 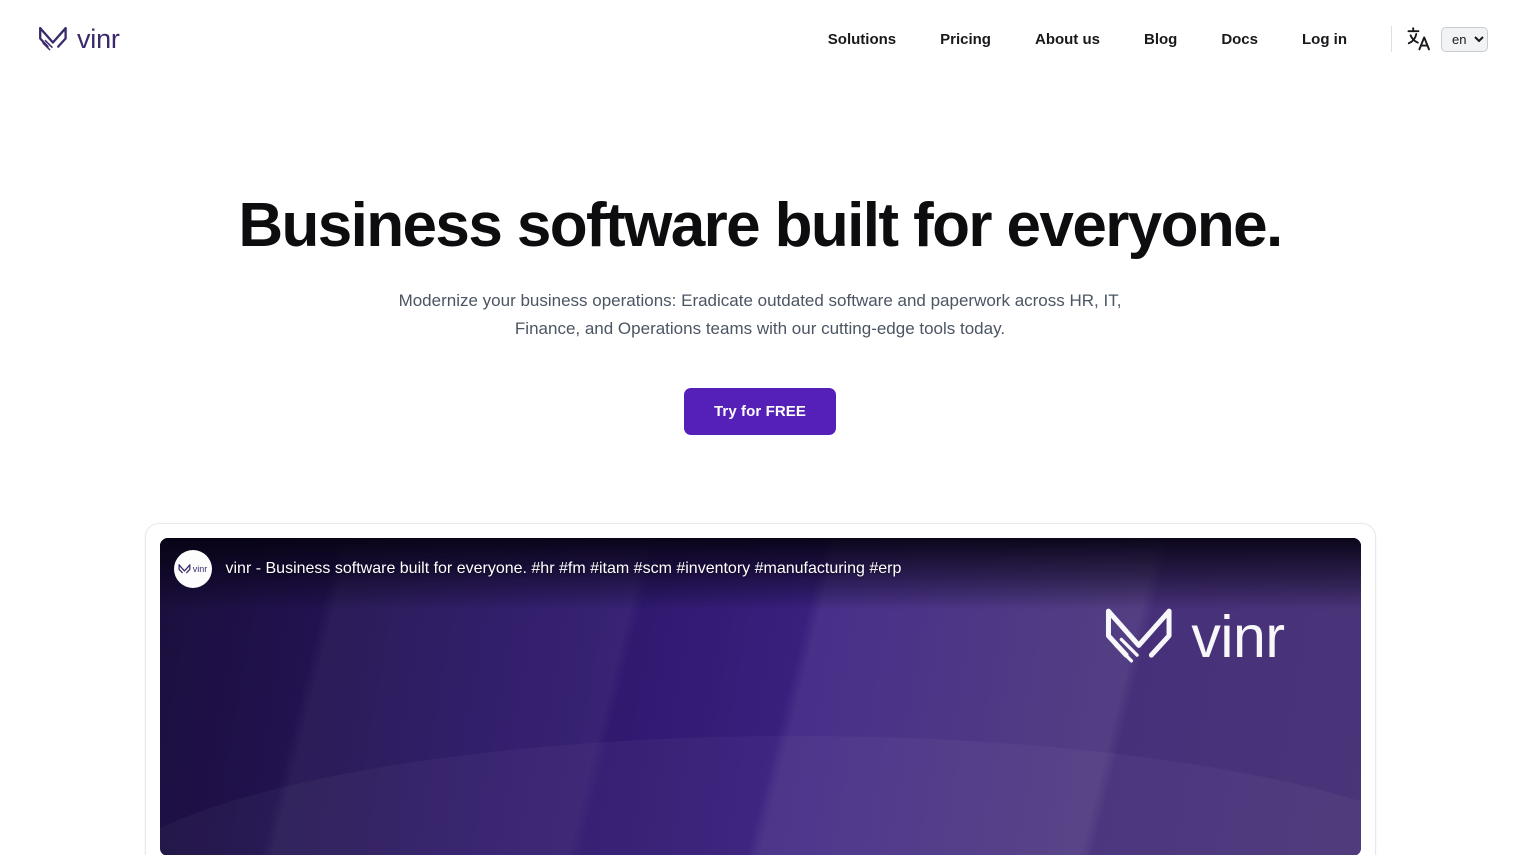 I want to click on nav-divider, so click(x=1391, y=39).